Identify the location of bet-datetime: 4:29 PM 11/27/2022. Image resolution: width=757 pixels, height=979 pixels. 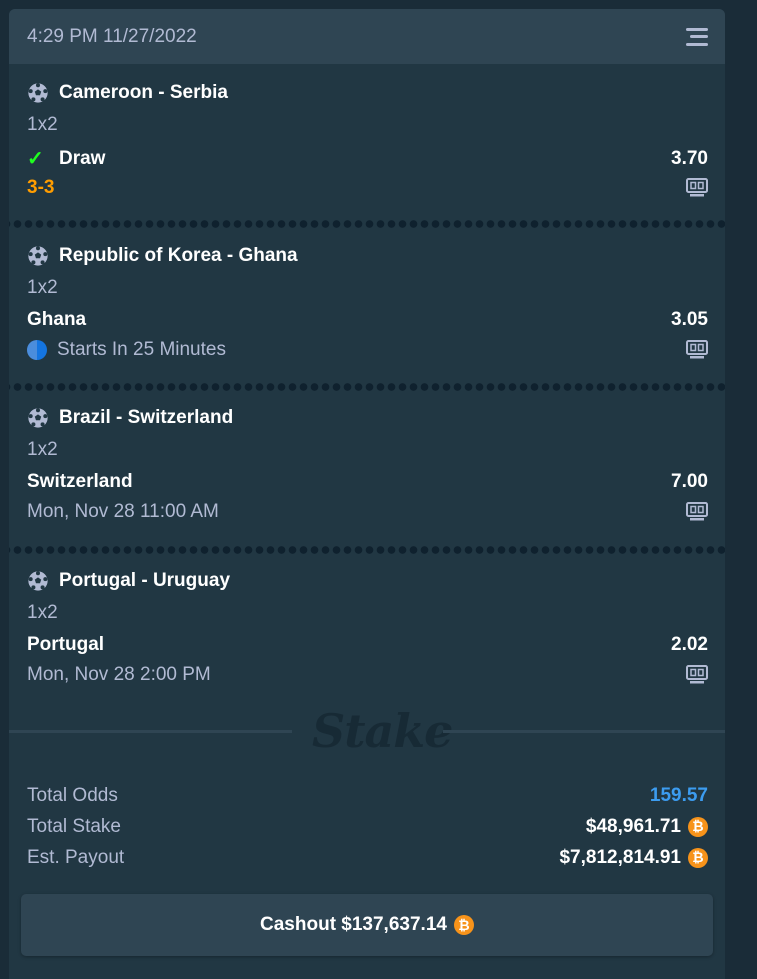
(112, 36).